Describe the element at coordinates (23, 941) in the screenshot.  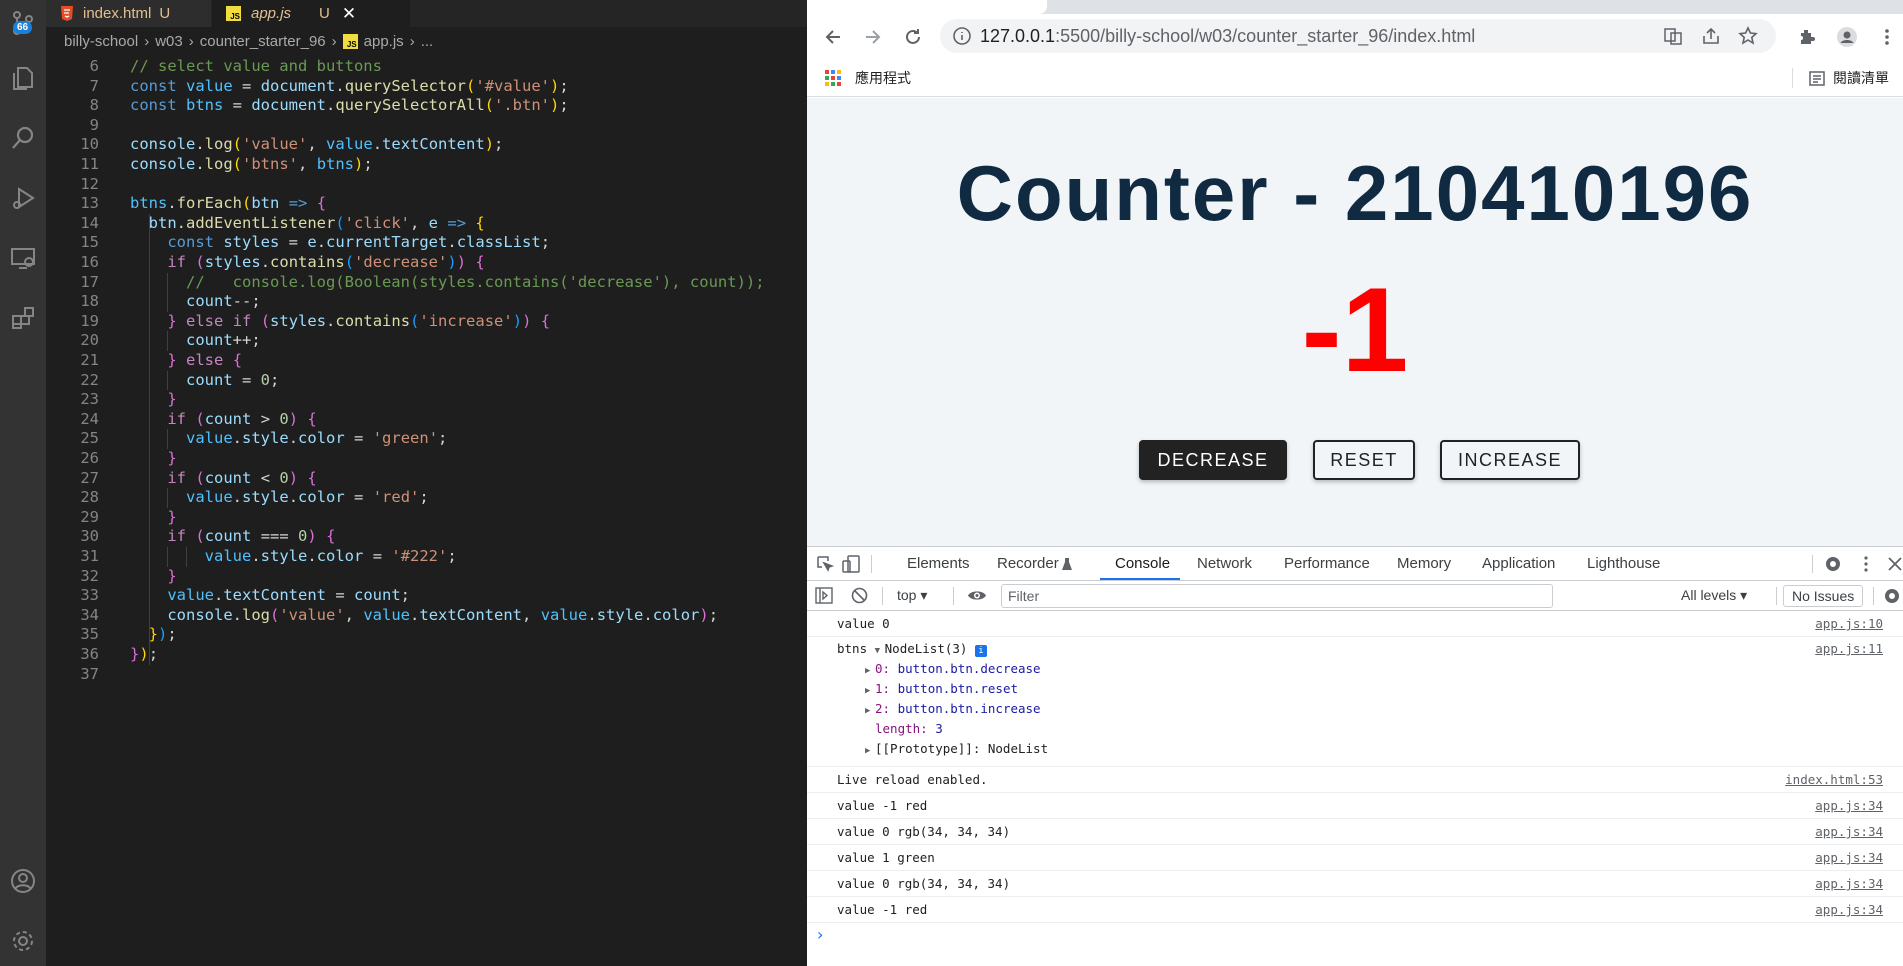
I see `settings-gear-icon` at that location.